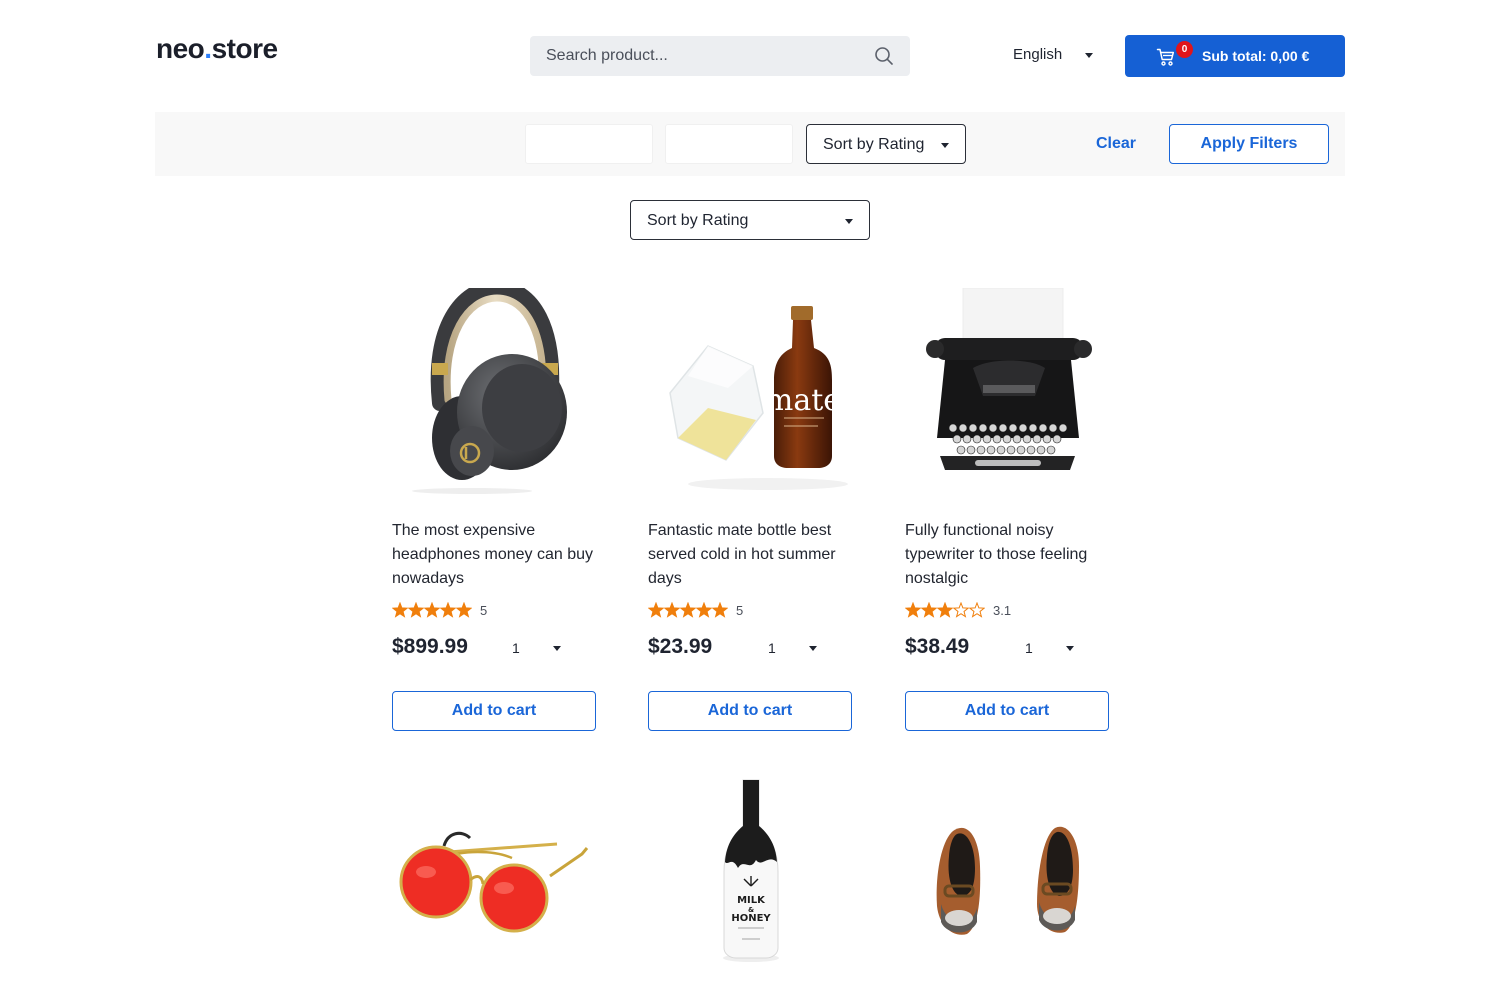  I want to click on bottle-label-line-1: MILK, so click(751, 900).